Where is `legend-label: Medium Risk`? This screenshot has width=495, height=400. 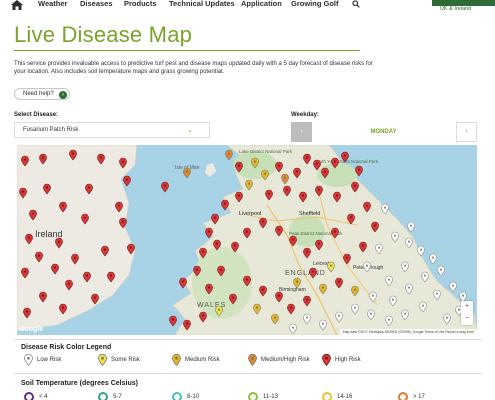 legend-label: Medium Risk is located at coordinates (202, 360).